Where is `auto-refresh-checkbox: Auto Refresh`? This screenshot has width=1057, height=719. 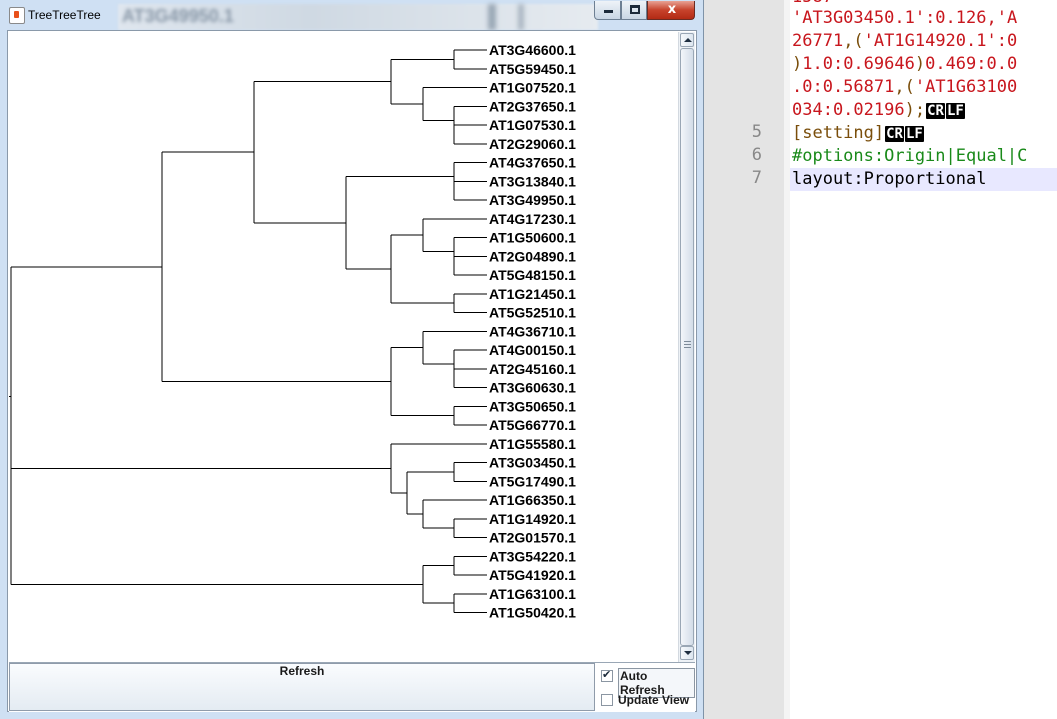
auto-refresh-checkbox: Auto Refresh is located at coordinates (648, 682).